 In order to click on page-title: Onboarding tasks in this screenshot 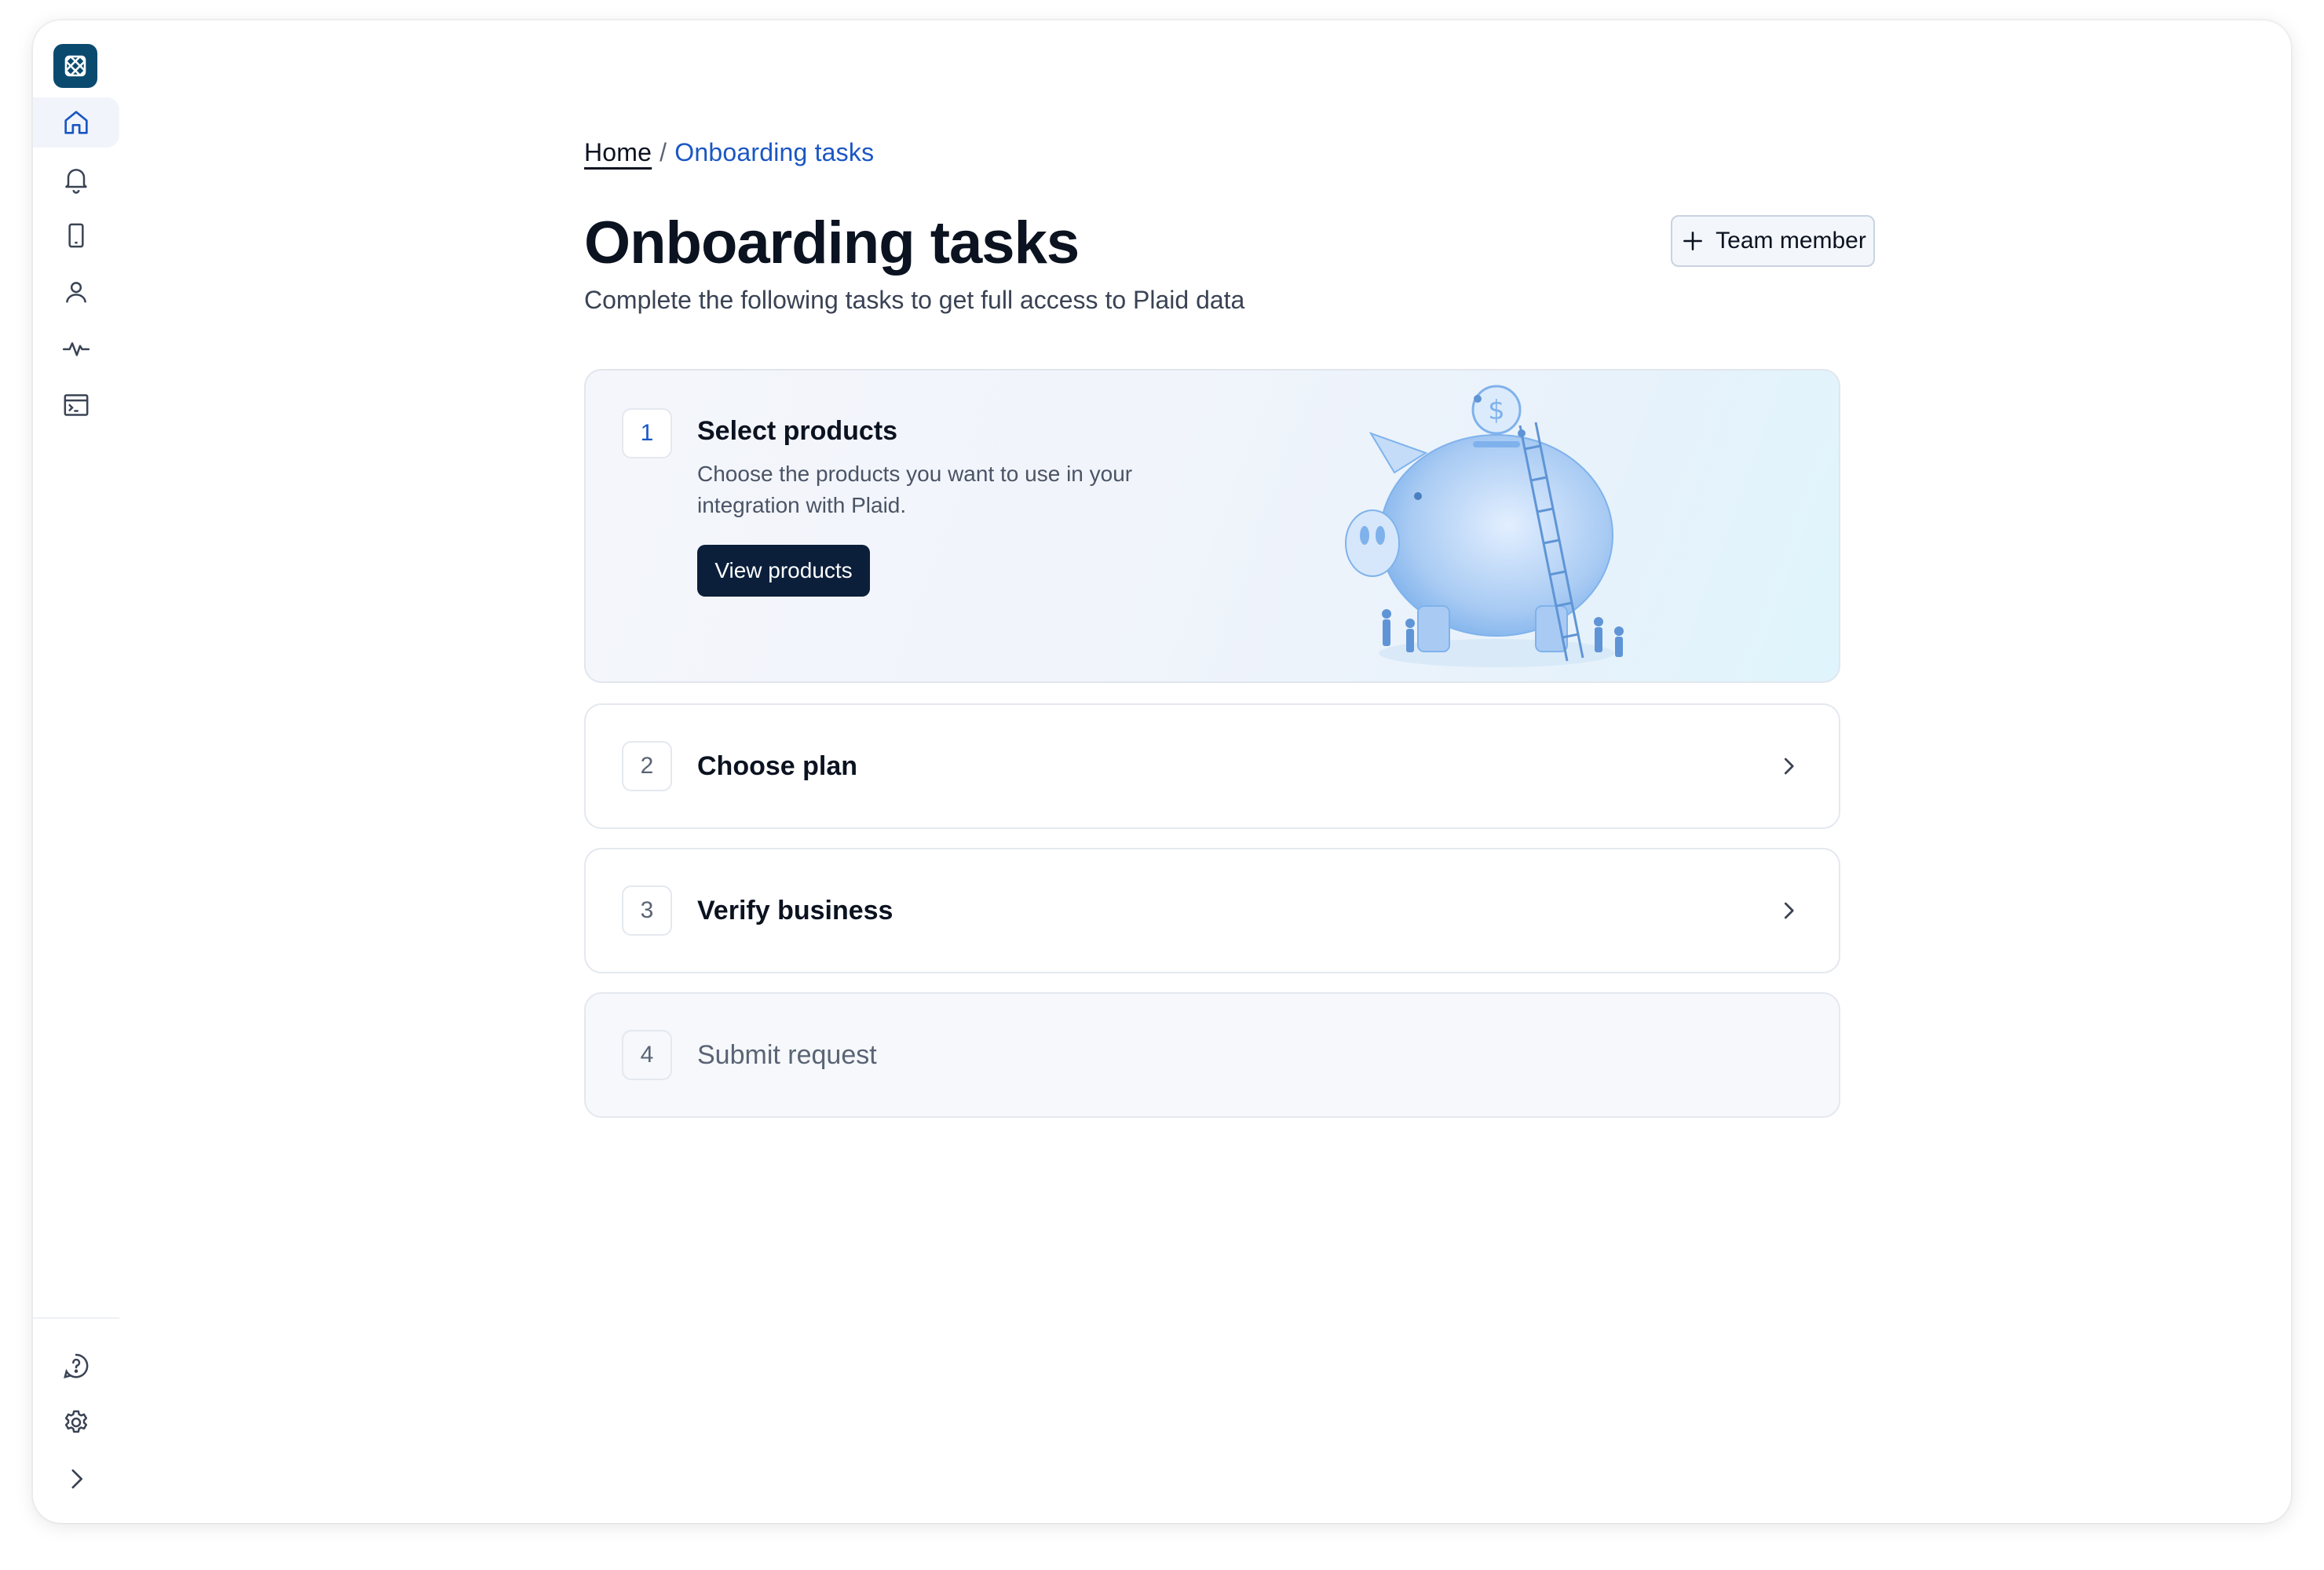, I will do `click(832, 243)`.